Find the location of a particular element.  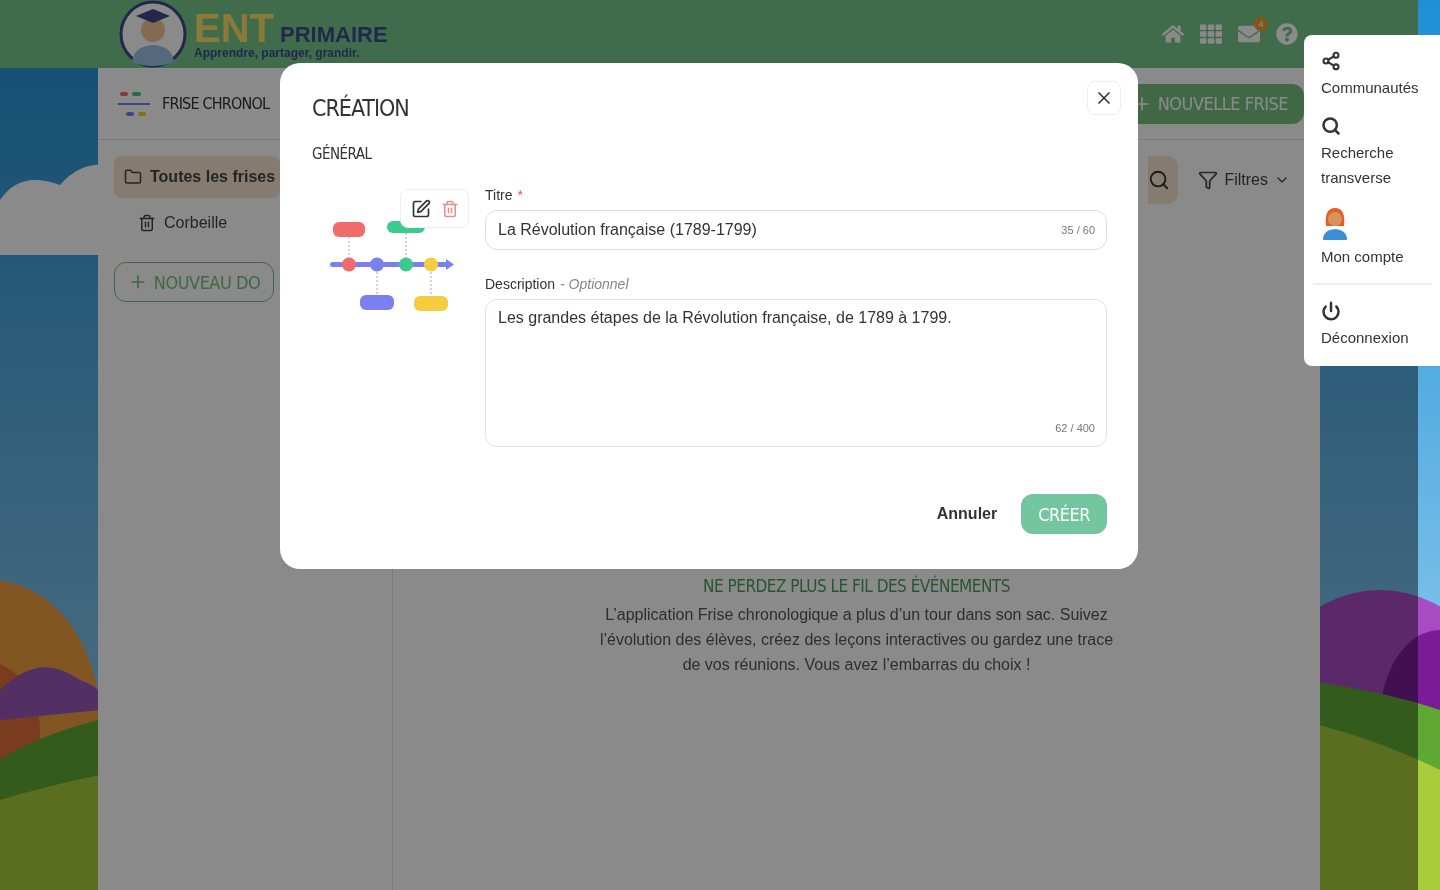

menu-item-label: Communautés is located at coordinates (1370, 88).